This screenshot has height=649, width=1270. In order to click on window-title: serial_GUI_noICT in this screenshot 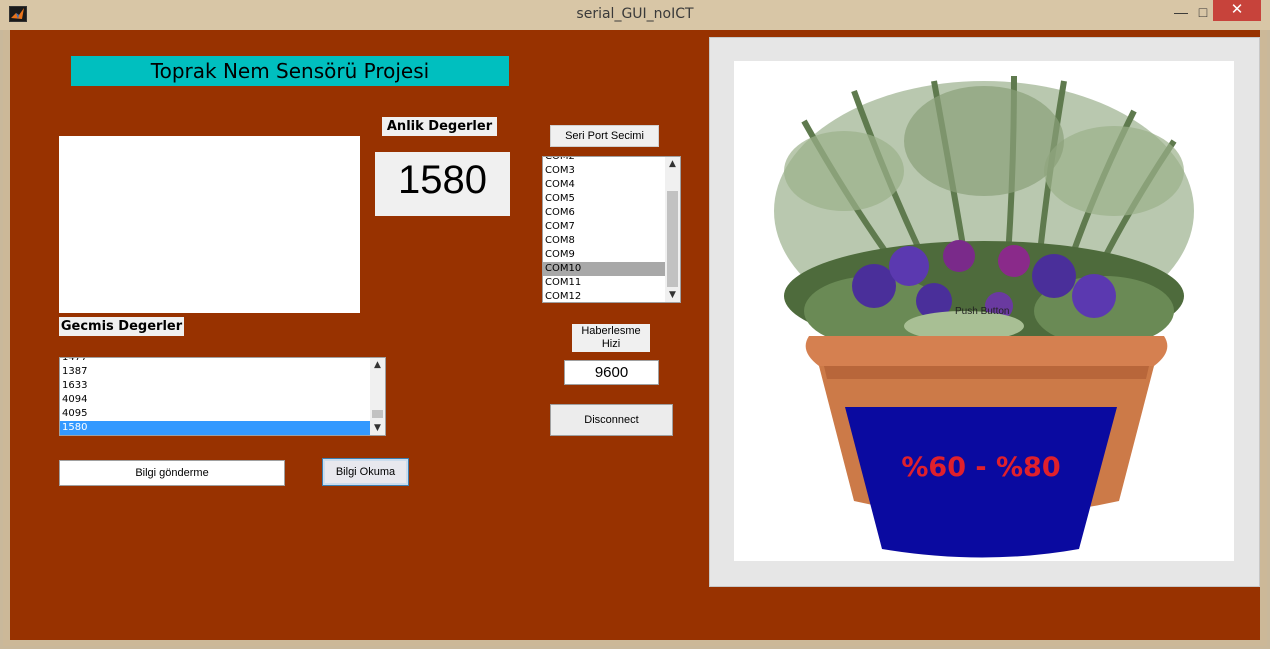, I will do `click(635, 14)`.